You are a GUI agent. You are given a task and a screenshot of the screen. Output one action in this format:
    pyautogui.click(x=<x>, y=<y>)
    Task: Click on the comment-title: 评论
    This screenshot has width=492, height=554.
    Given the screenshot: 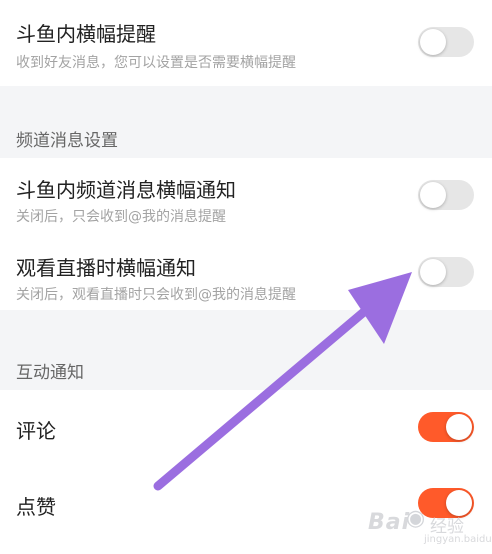 What is the action you would take?
    pyautogui.click(x=36, y=431)
    